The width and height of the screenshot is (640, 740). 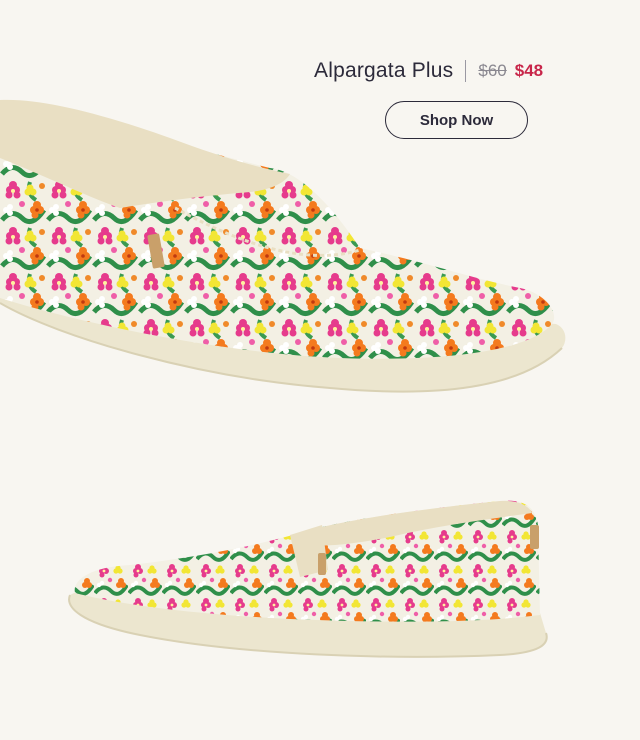 I want to click on product-name: Alpargata Plus, so click(x=384, y=70).